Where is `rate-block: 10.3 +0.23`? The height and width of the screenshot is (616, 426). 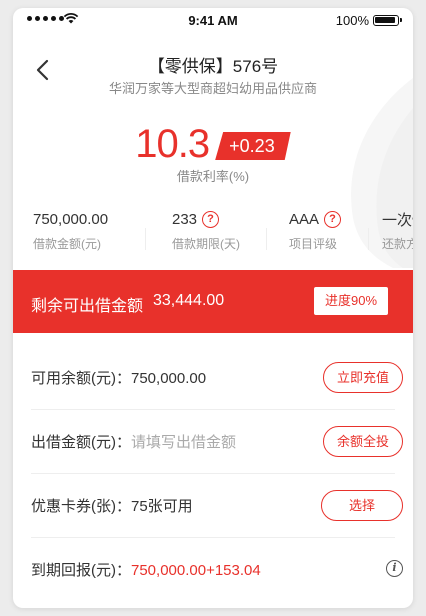
rate-block: 10.3 +0.23 is located at coordinates (213, 144).